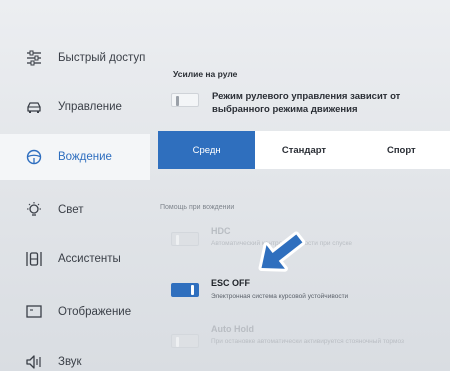 Image resolution: width=450 pixels, height=371 pixels. Describe the element at coordinates (185, 100) in the screenshot. I see `steering-mode-toggle` at that location.